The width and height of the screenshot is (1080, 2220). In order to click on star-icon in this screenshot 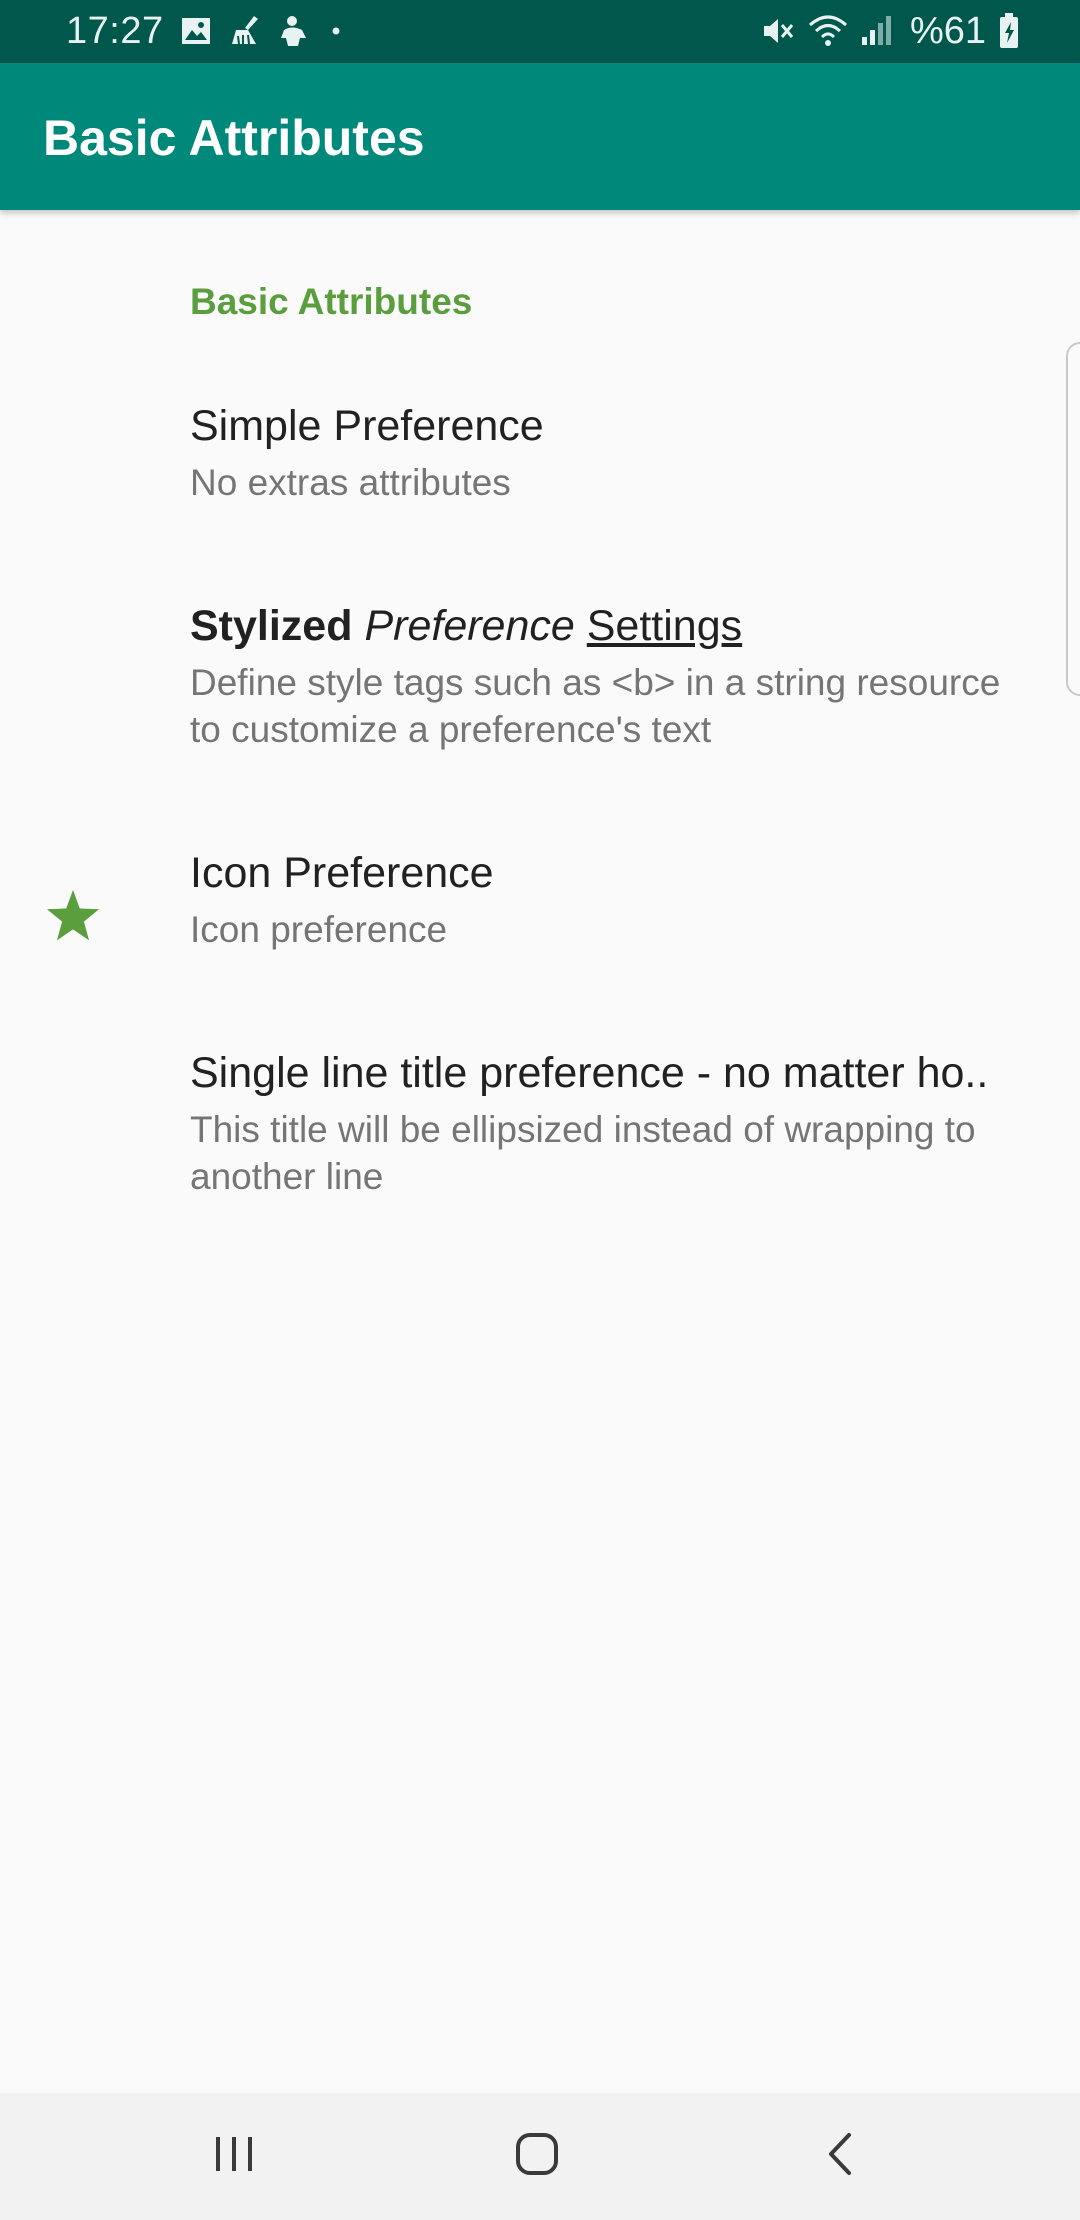, I will do `click(73, 916)`.